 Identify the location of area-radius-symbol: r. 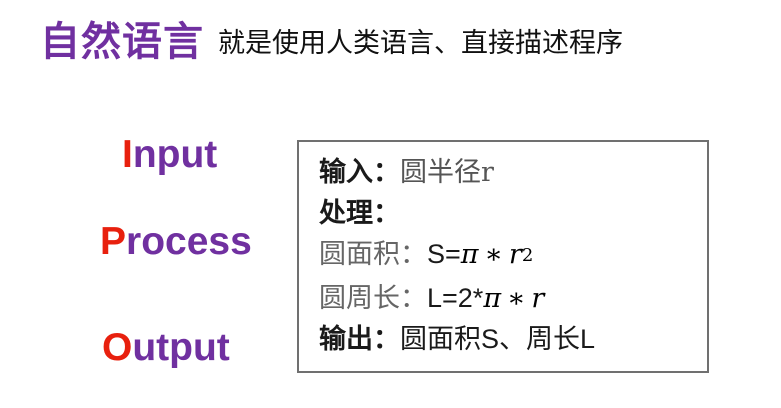
(515, 254).